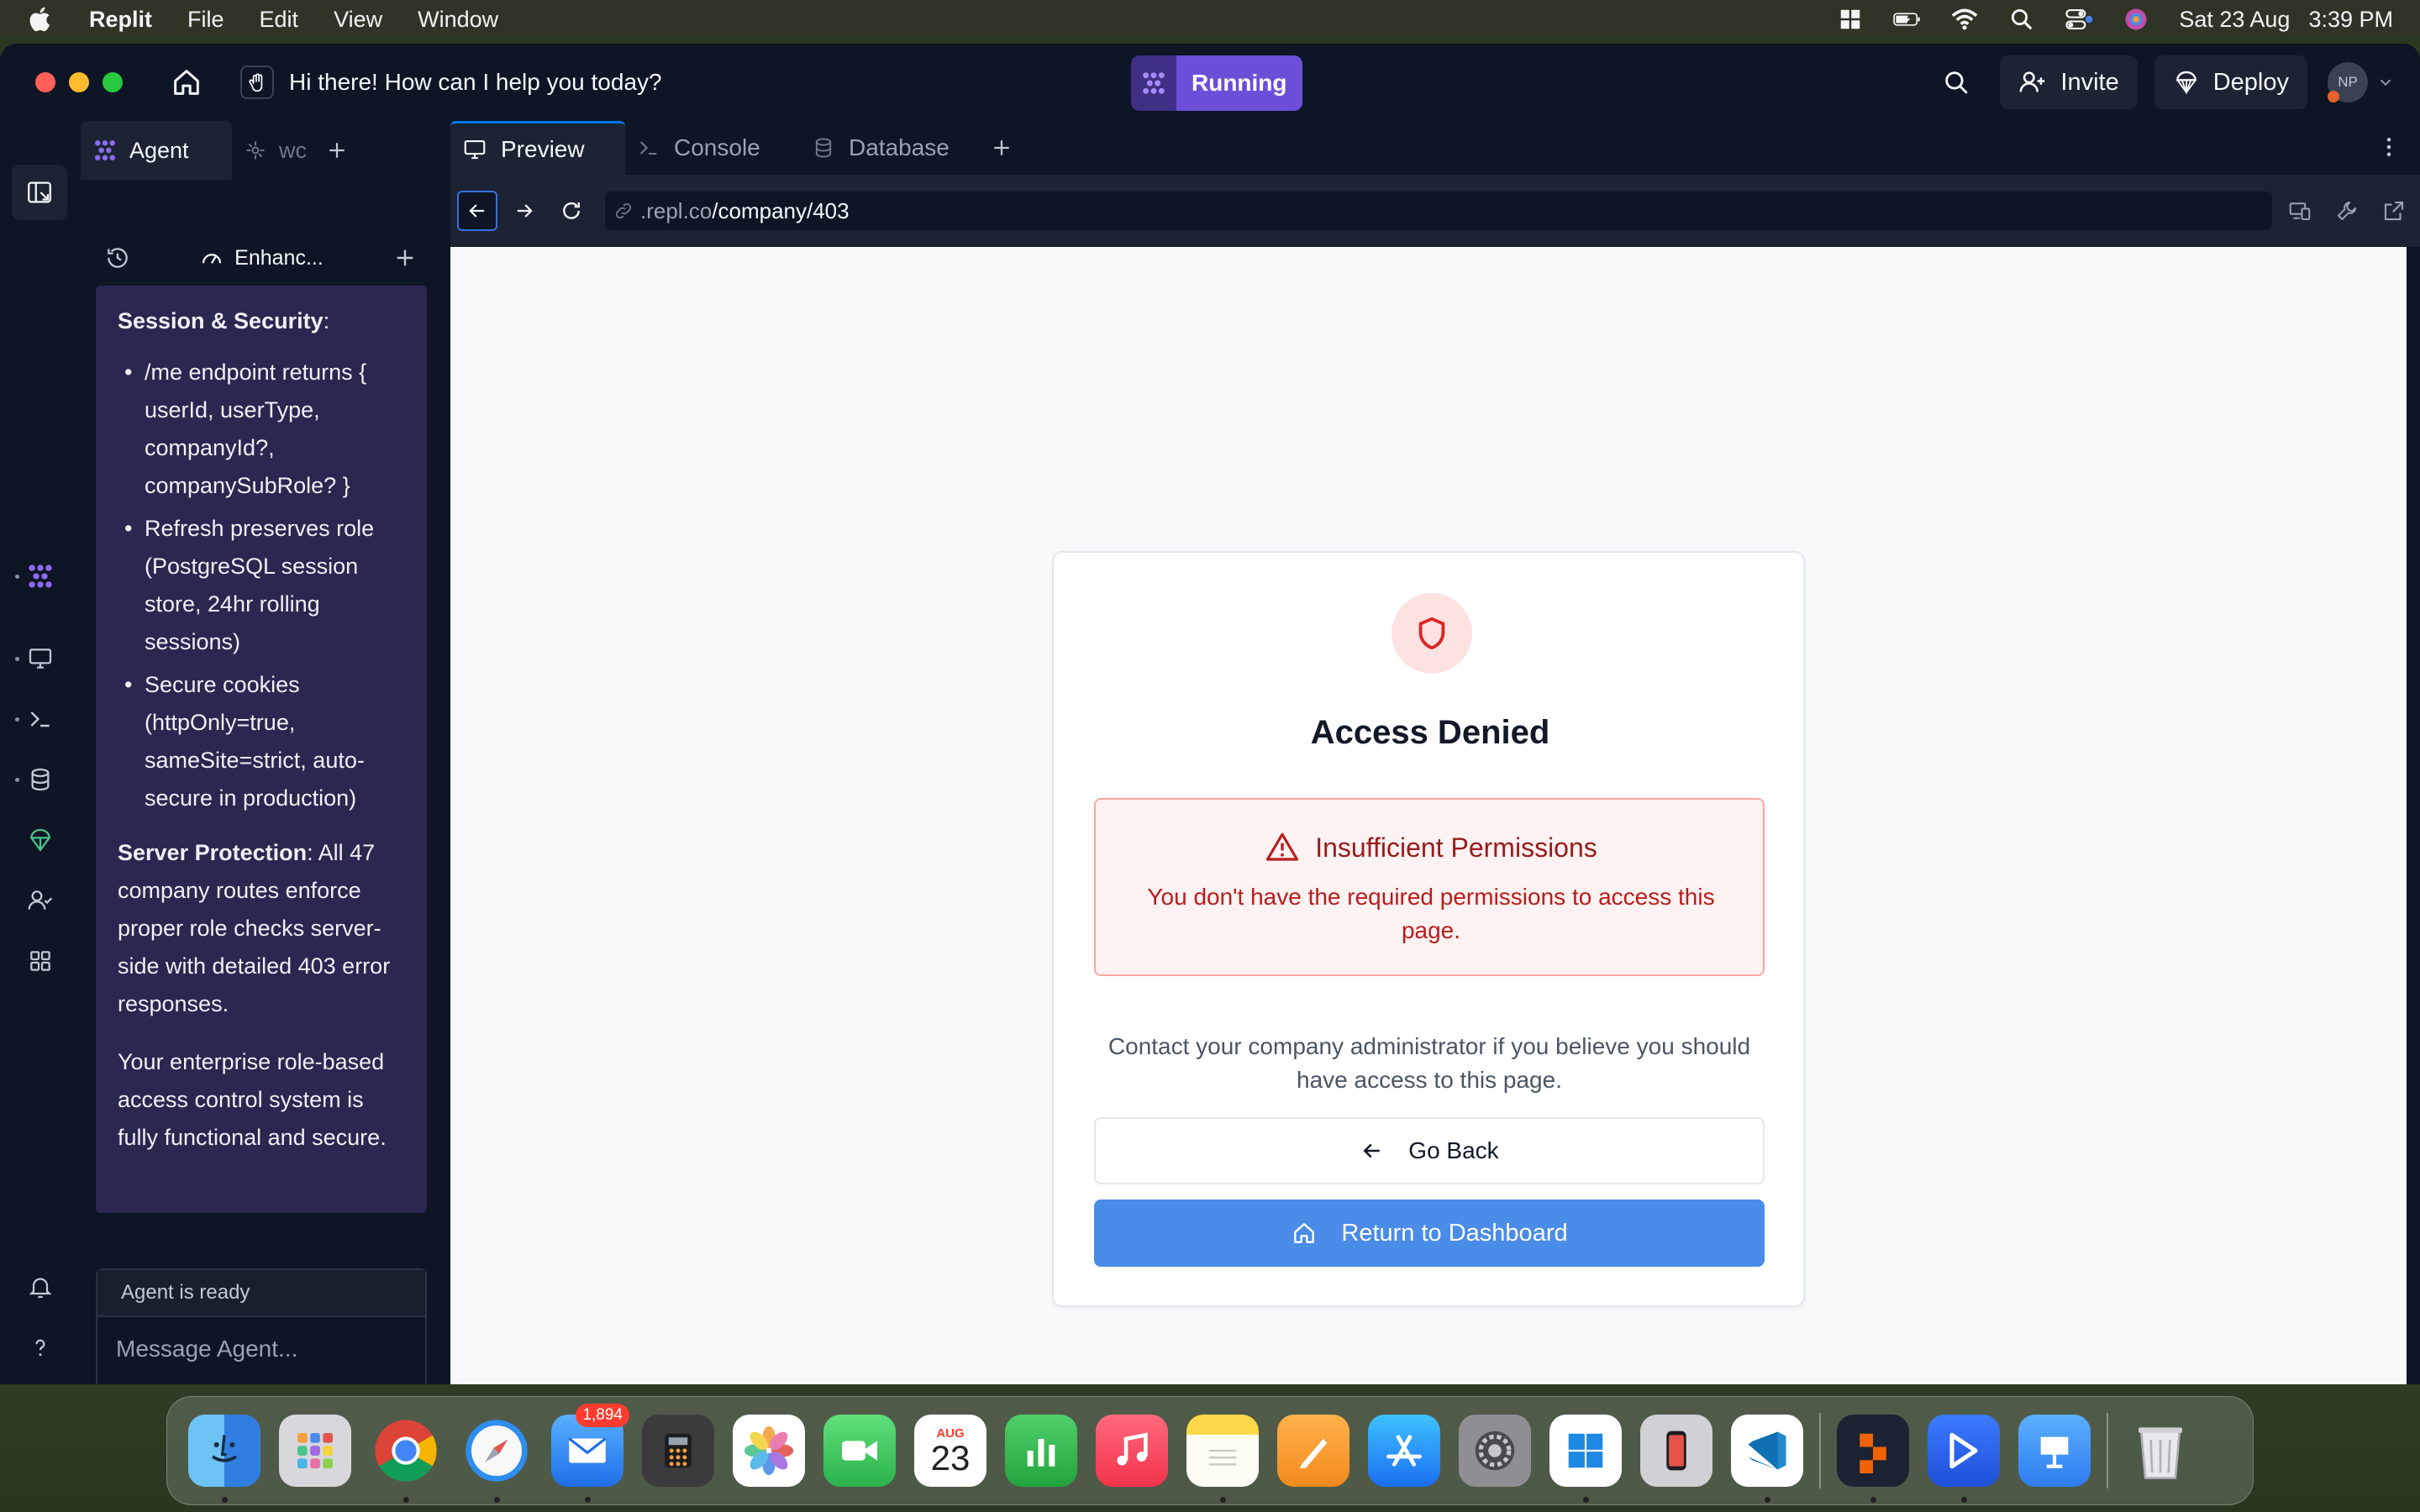 The width and height of the screenshot is (2420, 1512). I want to click on reload-button, so click(571, 211).